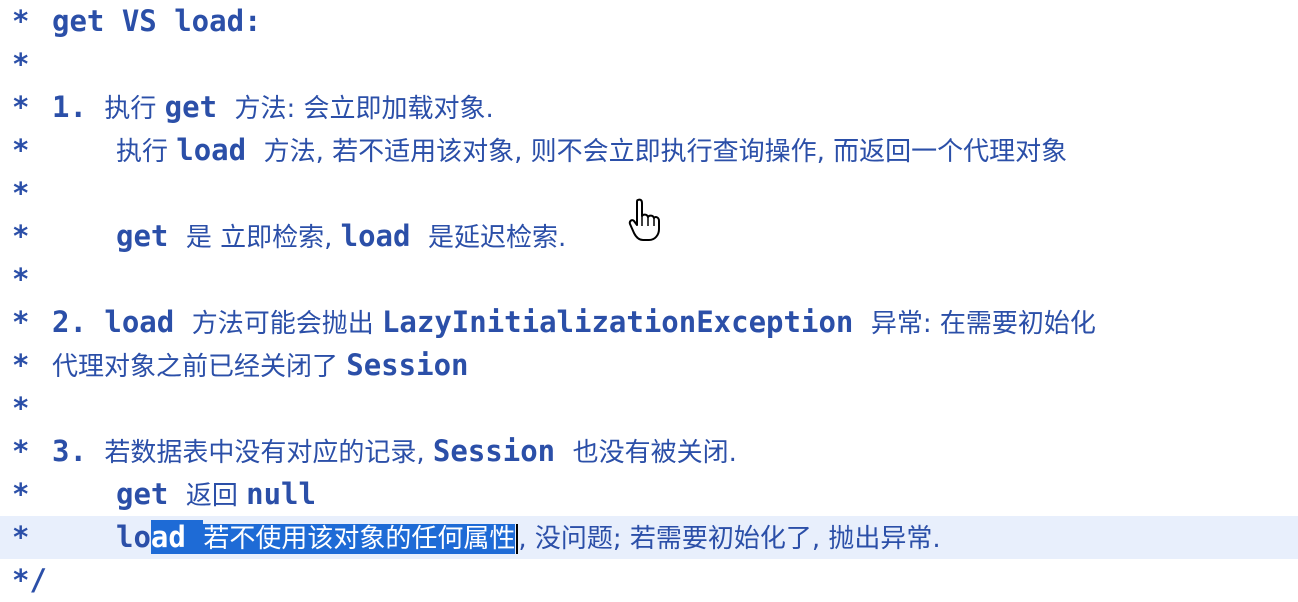 This screenshot has width=1298, height=602. I want to click on cjk-text: 是 立即检索,, so click(263, 238).